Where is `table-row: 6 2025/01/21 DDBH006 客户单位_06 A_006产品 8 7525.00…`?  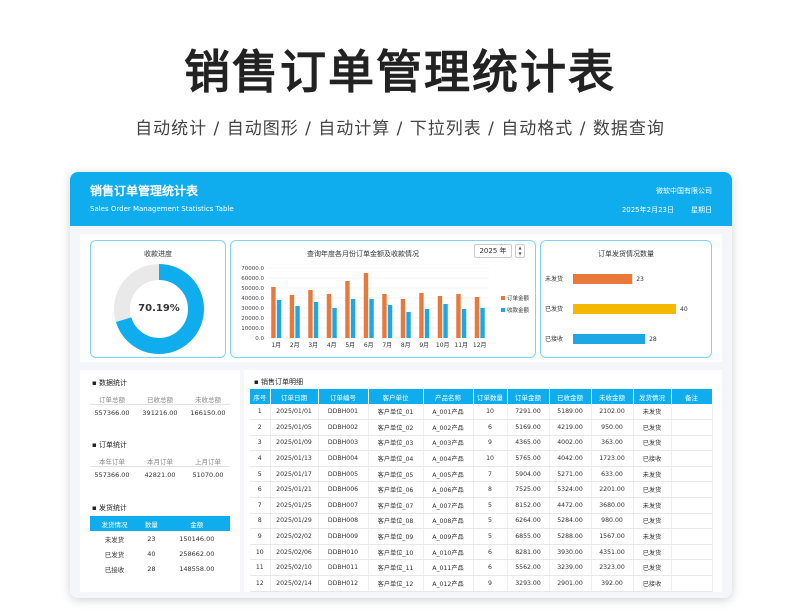 table-row: 6 2025/01/21 DDBH006 客户单位_06 A_006产品 8 7525.00… is located at coordinates (481, 490).